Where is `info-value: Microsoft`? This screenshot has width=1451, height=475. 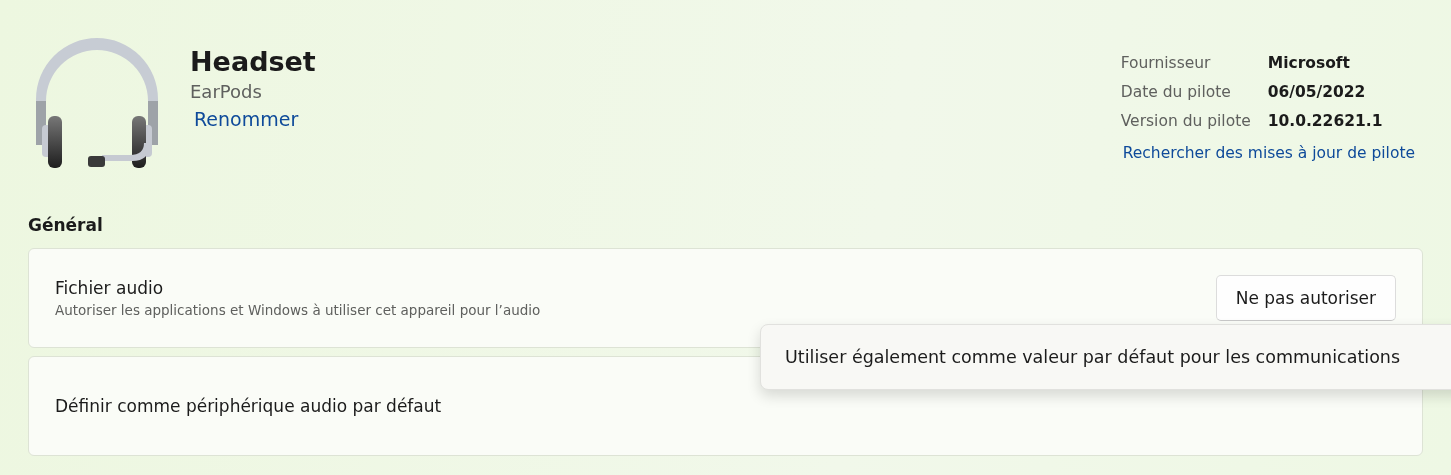 info-value: Microsoft is located at coordinates (1309, 63).